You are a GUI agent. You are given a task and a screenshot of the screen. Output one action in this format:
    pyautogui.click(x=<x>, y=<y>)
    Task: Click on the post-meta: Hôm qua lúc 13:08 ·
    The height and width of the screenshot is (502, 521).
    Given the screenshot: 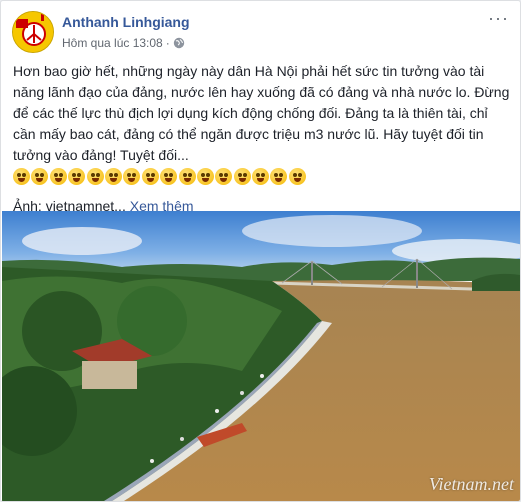 What is the action you would take?
    pyautogui.click(x=123, y=43)
    